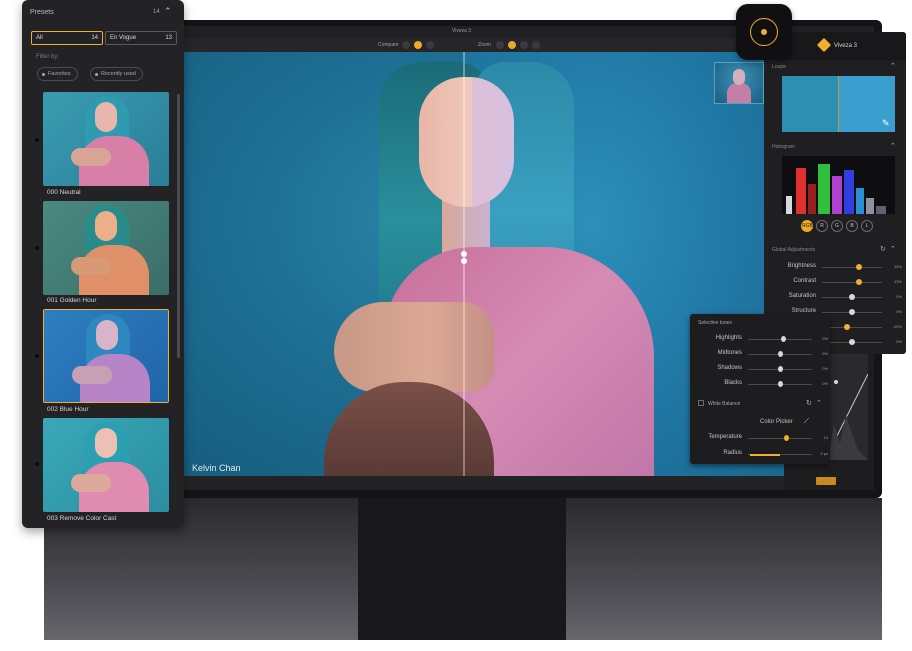  What do you see at coordinates (430, 45) in the screenshot?
I see `compare-off-button` at bounding box center [430, 45].